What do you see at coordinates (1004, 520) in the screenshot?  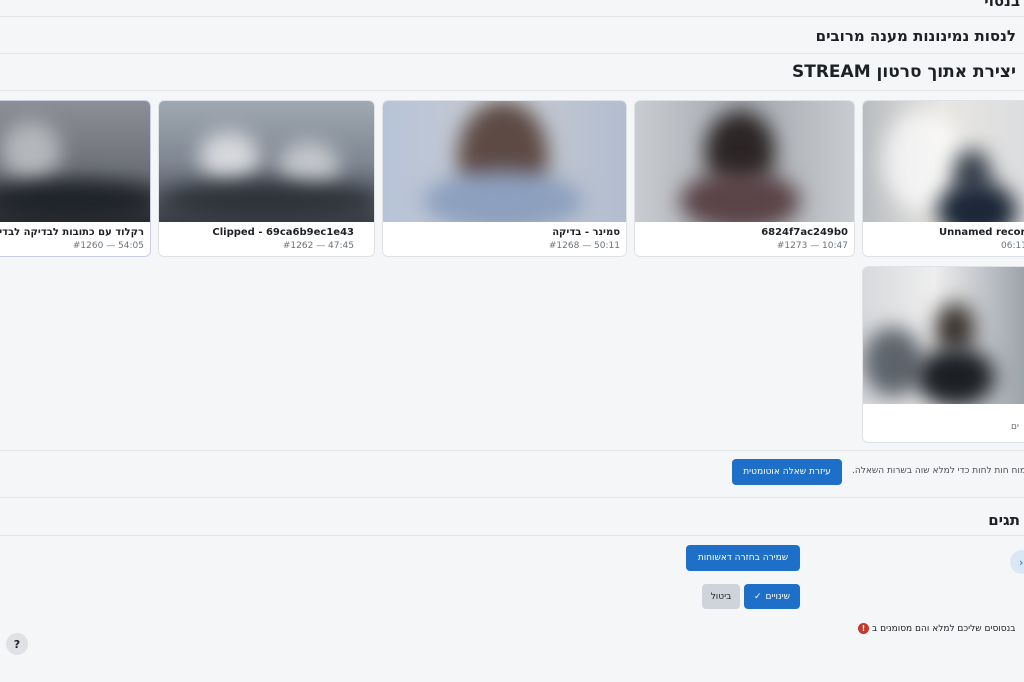 I see `tags-heading: תגים` at bounding box center [1004, 520].